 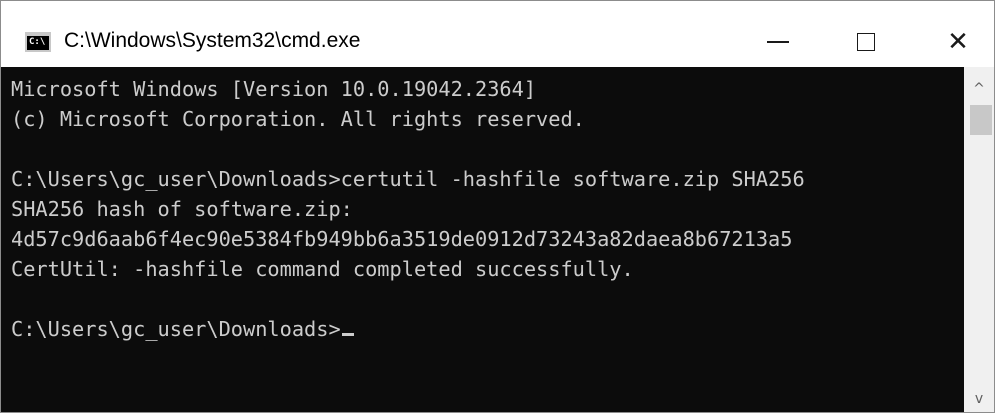 What do you see at coordinates (182, 209) in the screenshot?
I see `console-line-hash-header: SHA256 hash of software.zip:` at bounding box center [182, 209].